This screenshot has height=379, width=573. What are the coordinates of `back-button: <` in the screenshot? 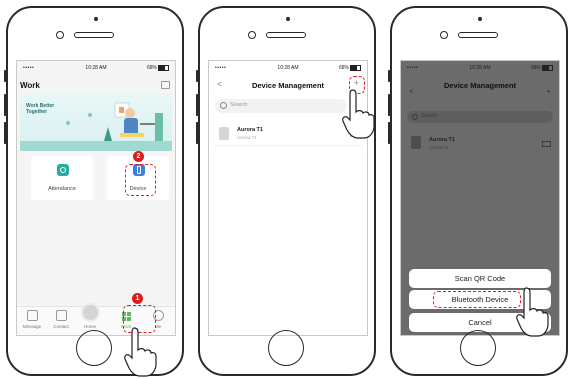 It's located at (411, 91).